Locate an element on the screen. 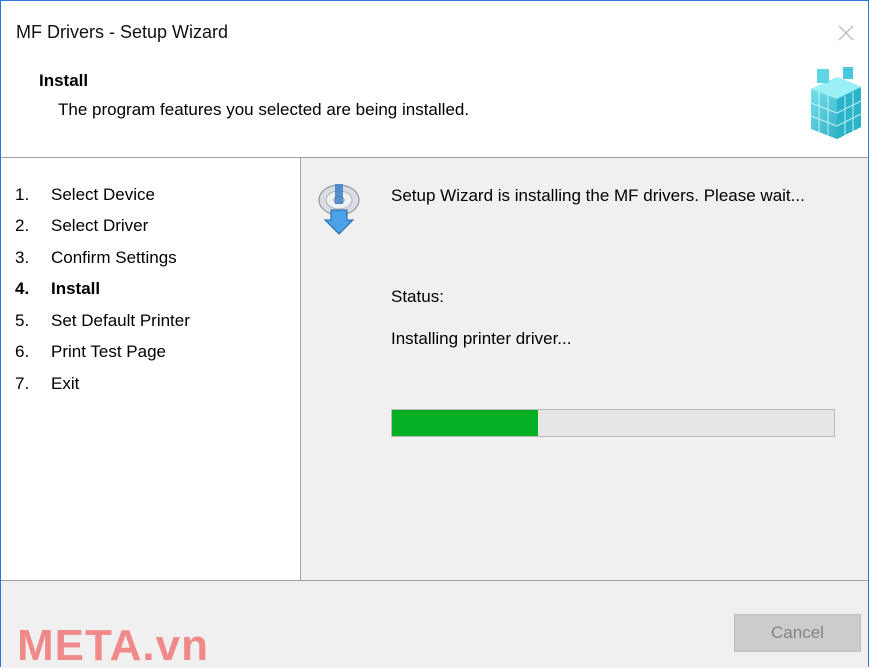  step-item-current: 4. Install is located at coordinates (57, 289).